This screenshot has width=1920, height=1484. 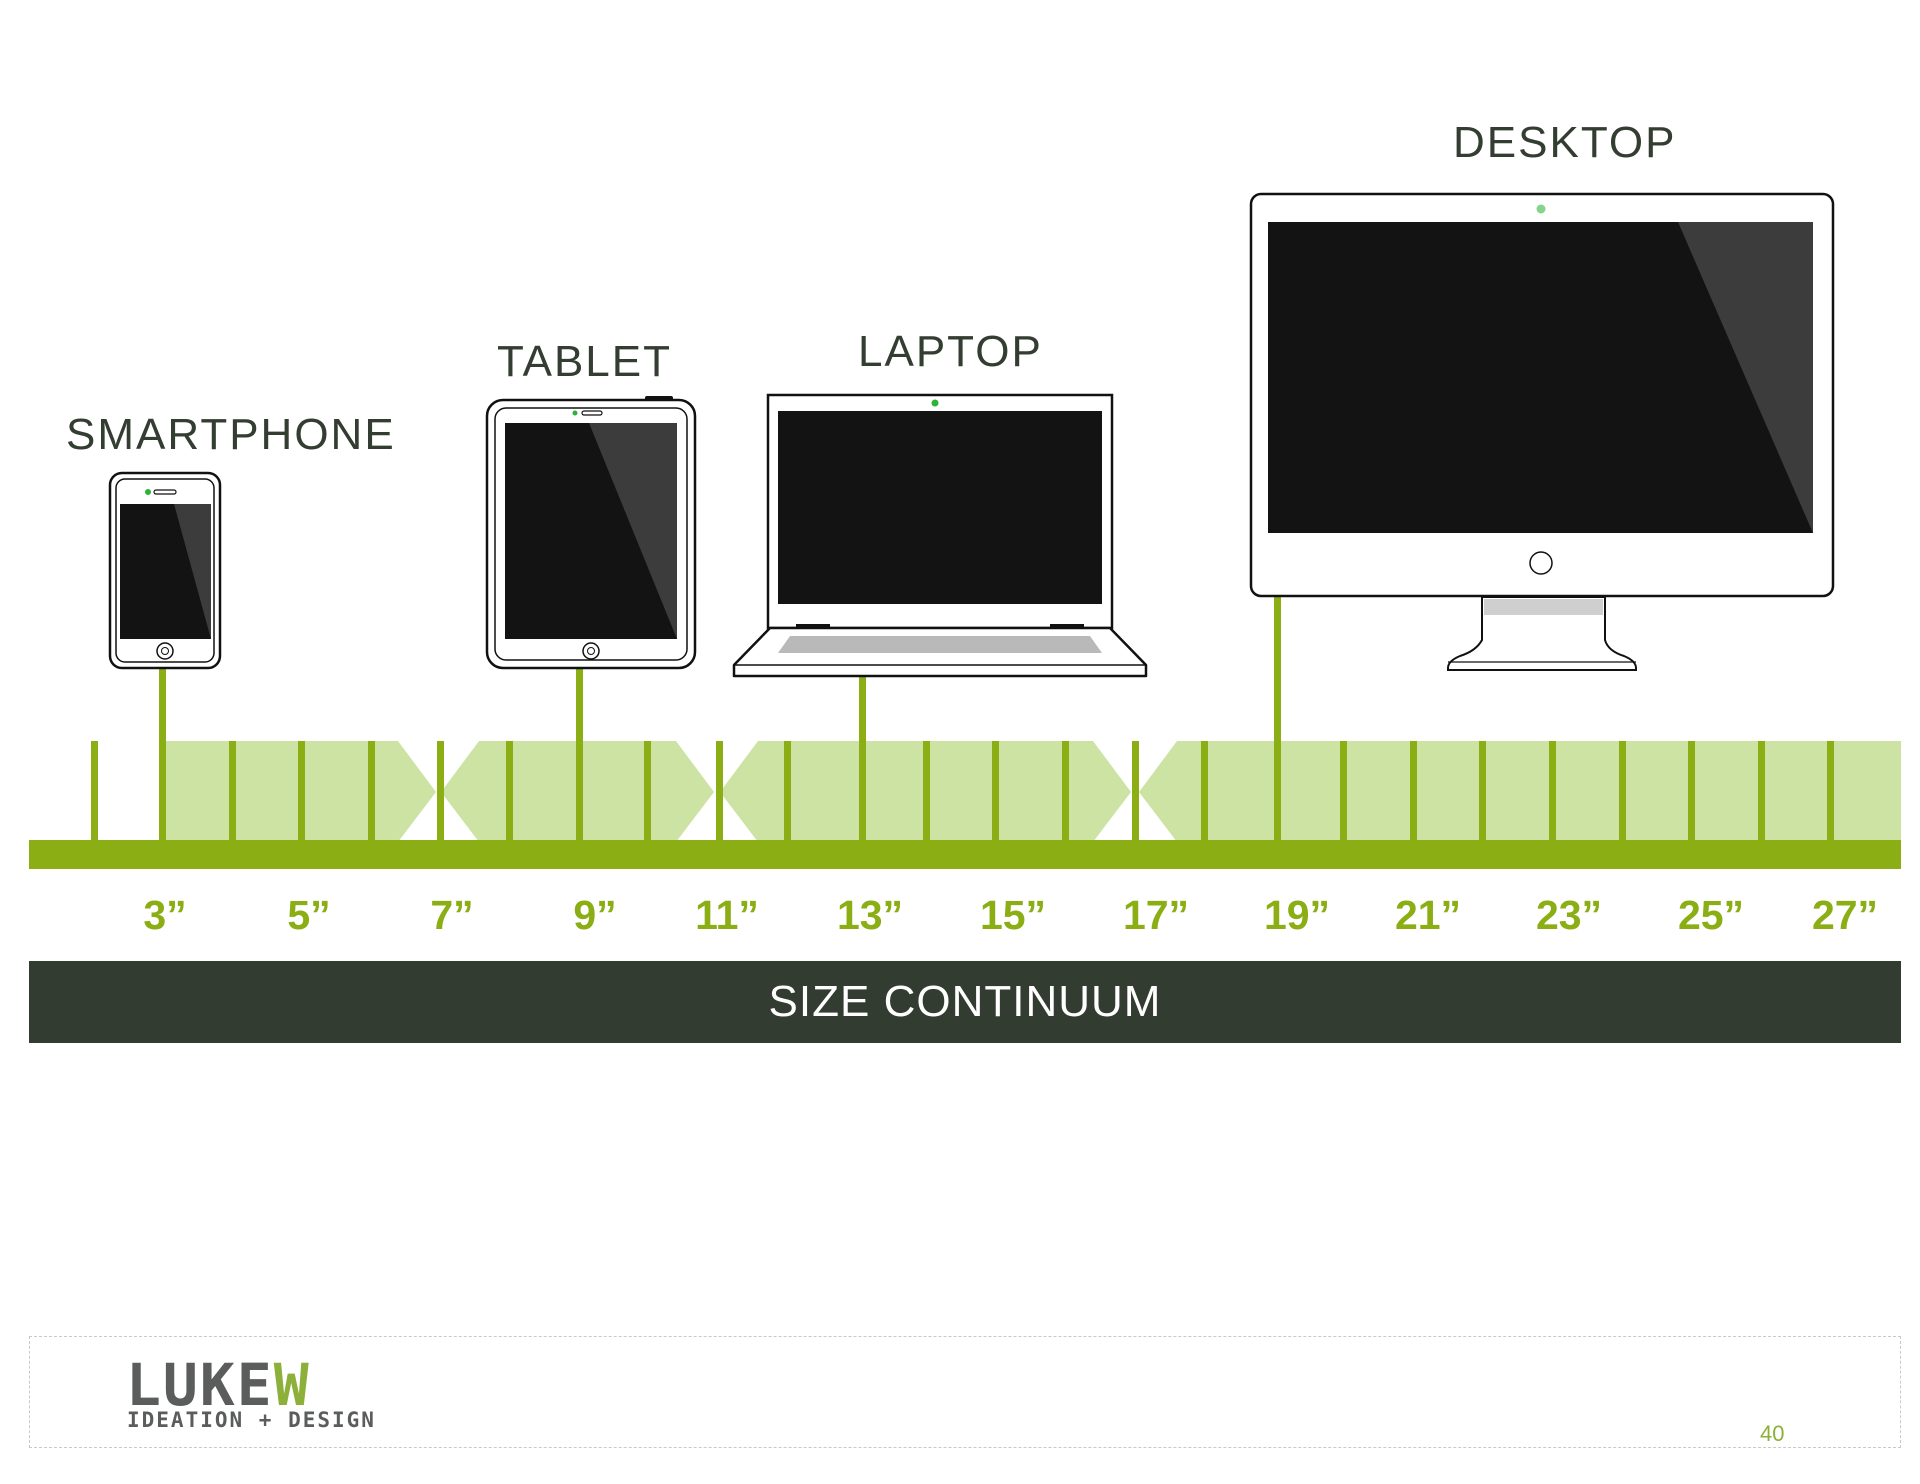 I want to click on size-label-13: 13”, so click(x=870, y=915).